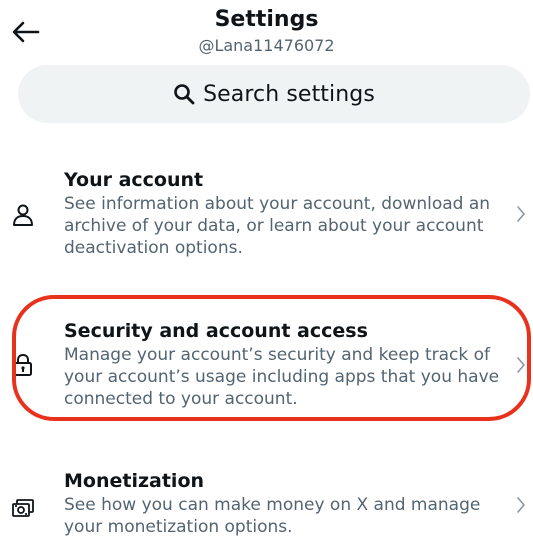 The image size is (533, 538). I want to click on item-title: Your account, so click(134, 180).